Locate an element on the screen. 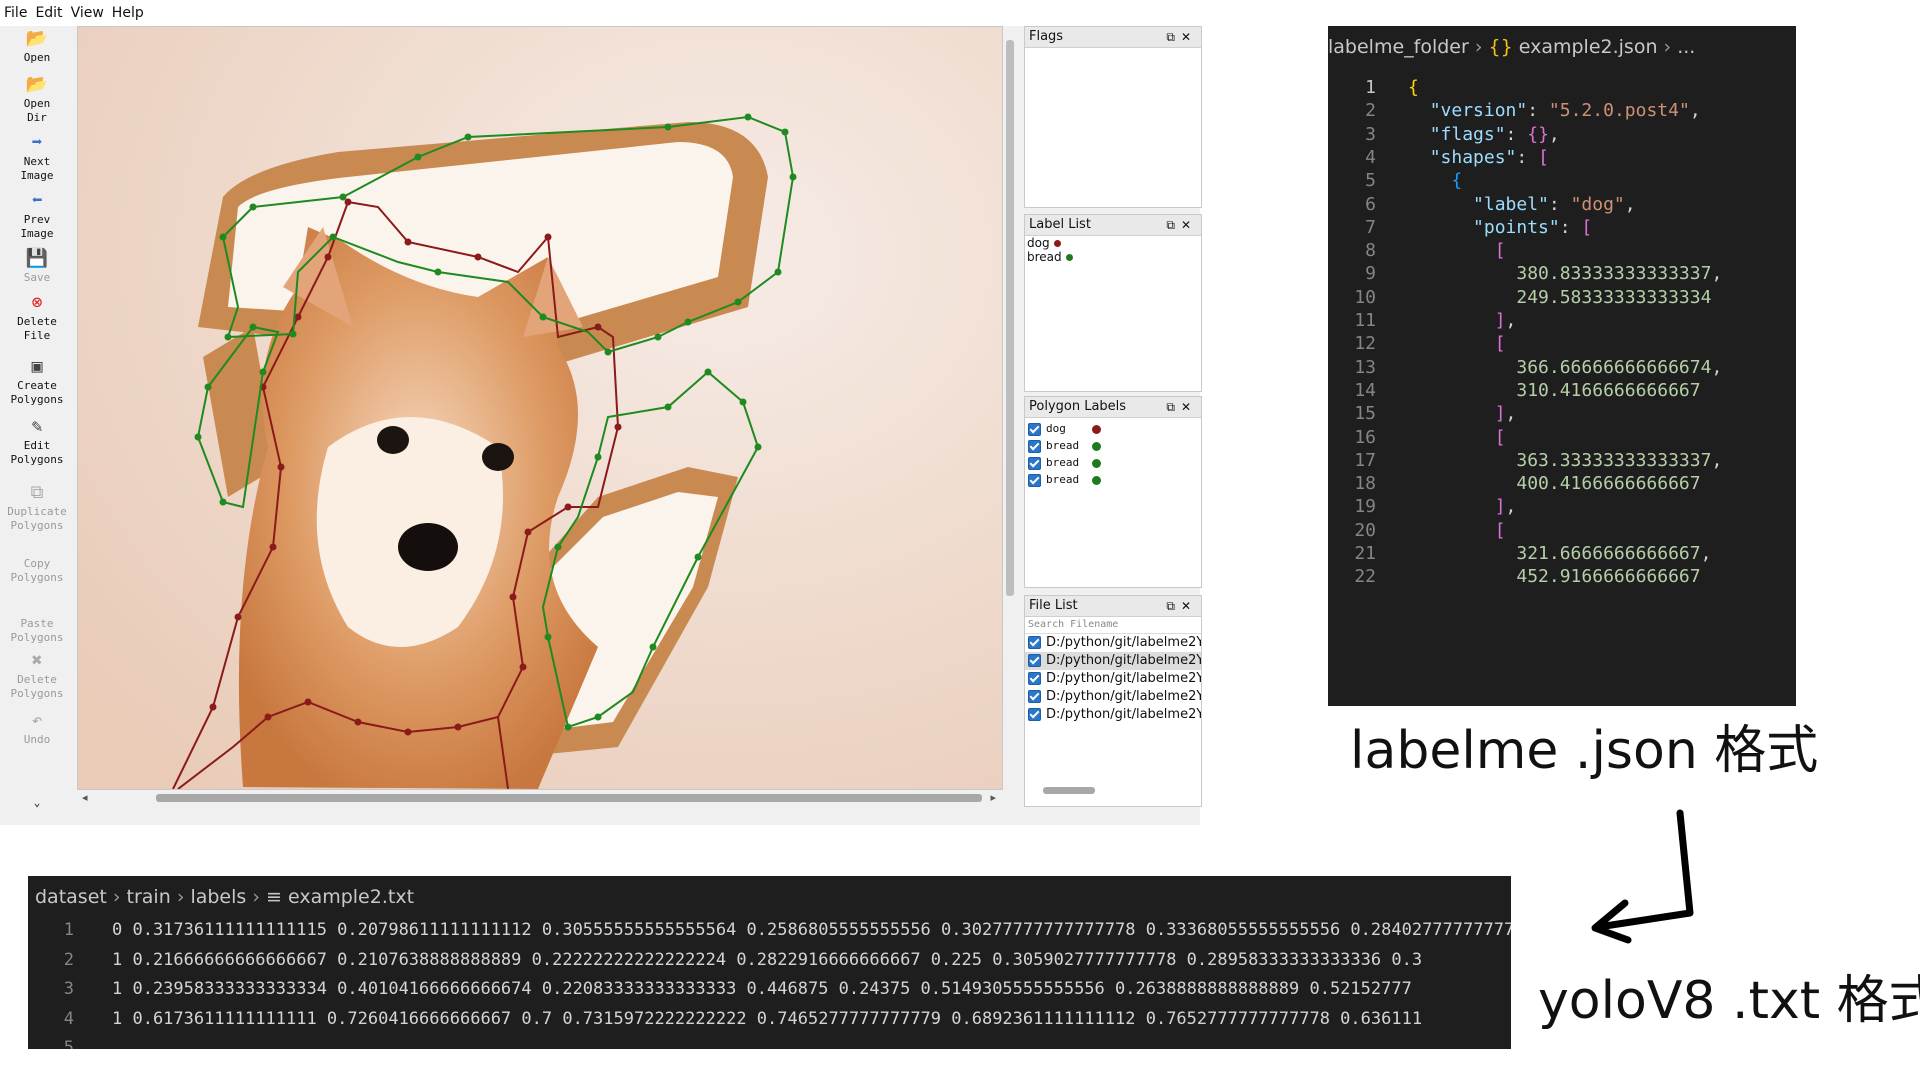 This screenshot has width=1920, height=1080. toolbar-undo-button: ↶ Undo is located at coordinates (37, 728).